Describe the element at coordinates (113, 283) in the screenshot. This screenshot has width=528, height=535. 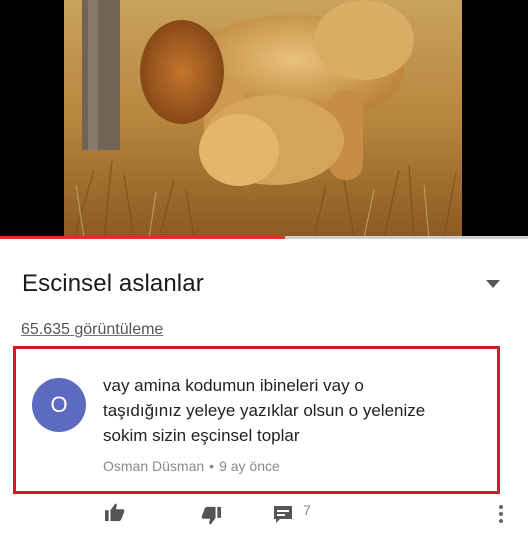
I see `video-title: Escinsel aslanlar` at that location.